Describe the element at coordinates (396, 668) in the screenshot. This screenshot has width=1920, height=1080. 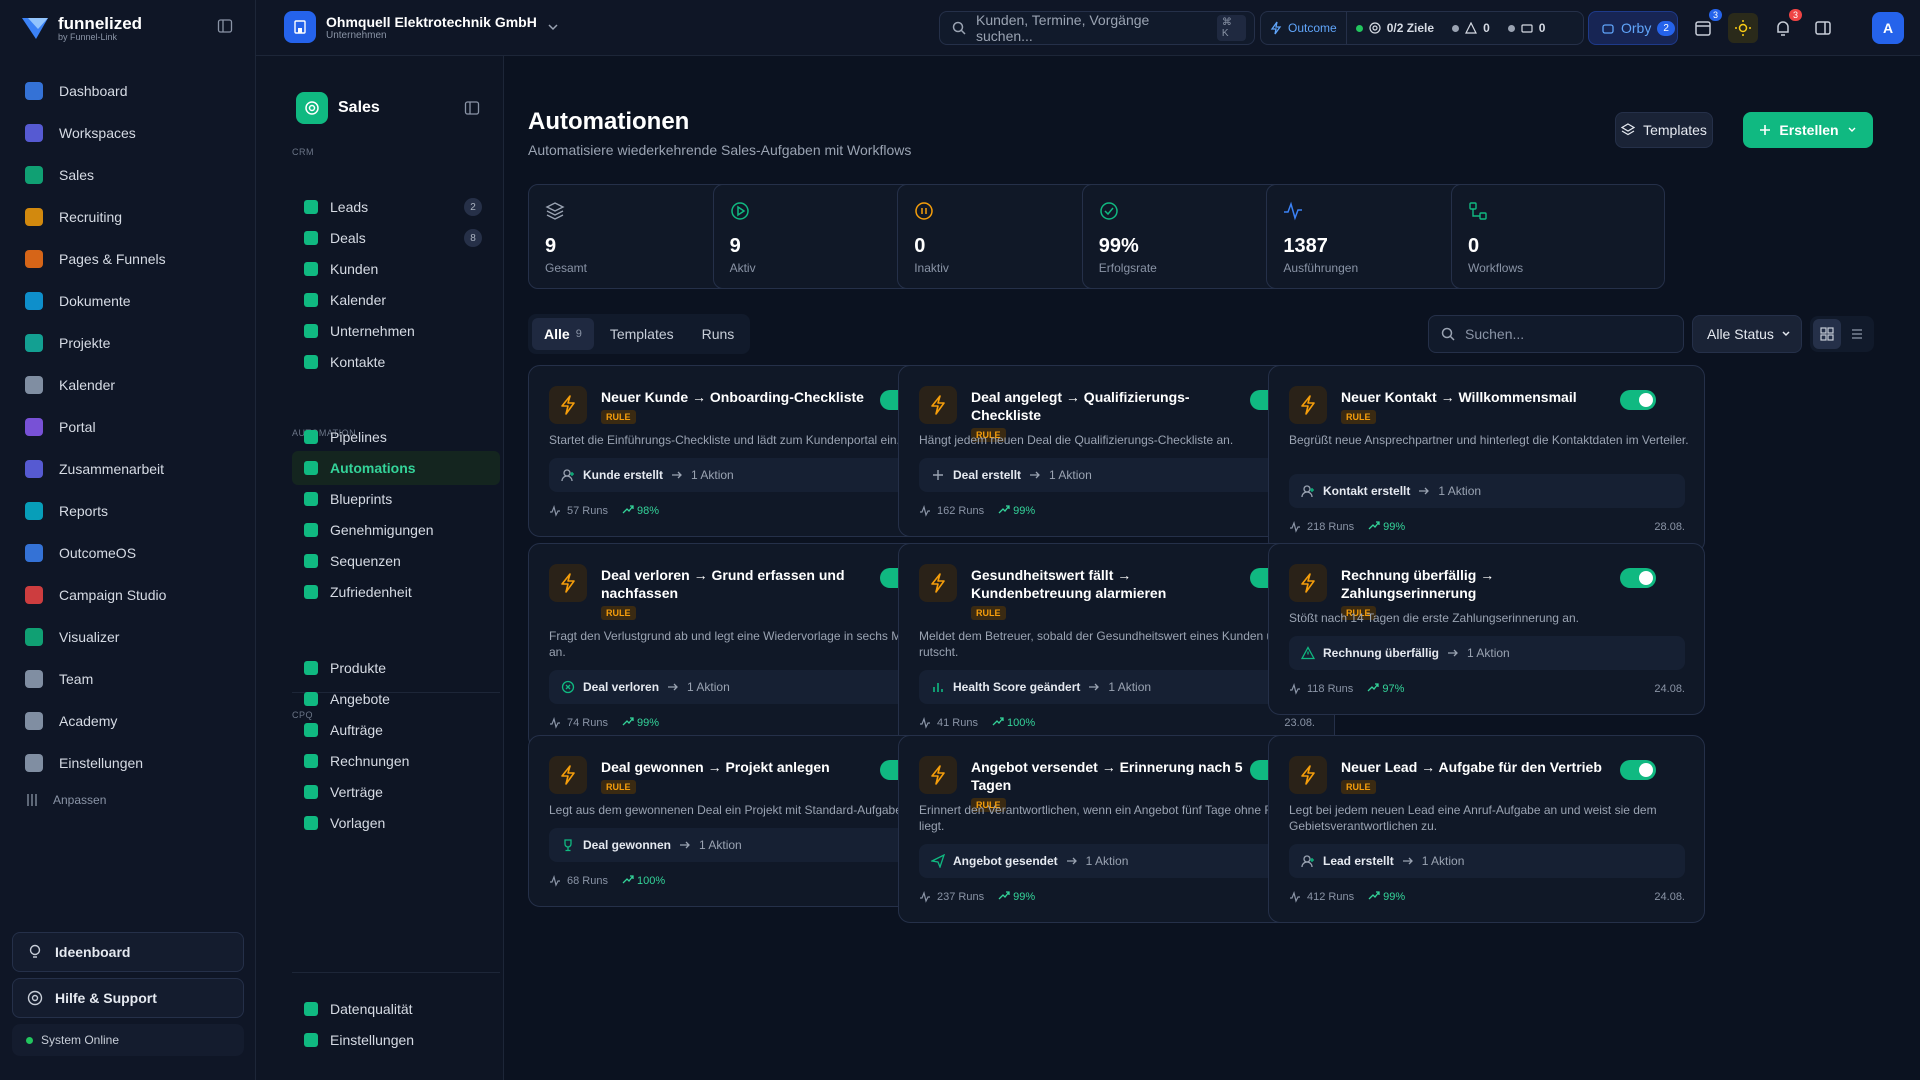
I see `sales-nav-produkte: Produkte` at that location.